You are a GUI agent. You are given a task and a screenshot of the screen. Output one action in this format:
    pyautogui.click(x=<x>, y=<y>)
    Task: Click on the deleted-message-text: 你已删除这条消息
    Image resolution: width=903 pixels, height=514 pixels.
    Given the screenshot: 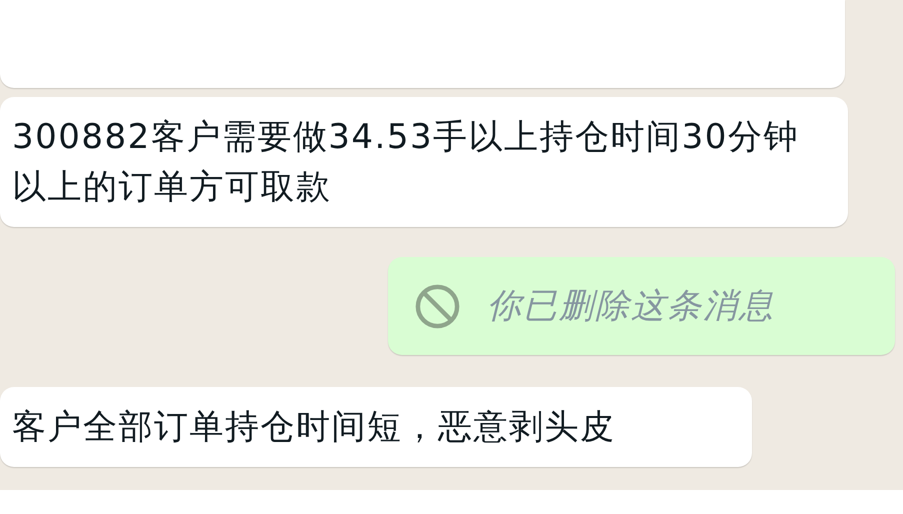 What is the action you would take?
    pyautogui.click(x=631, y=306)
    